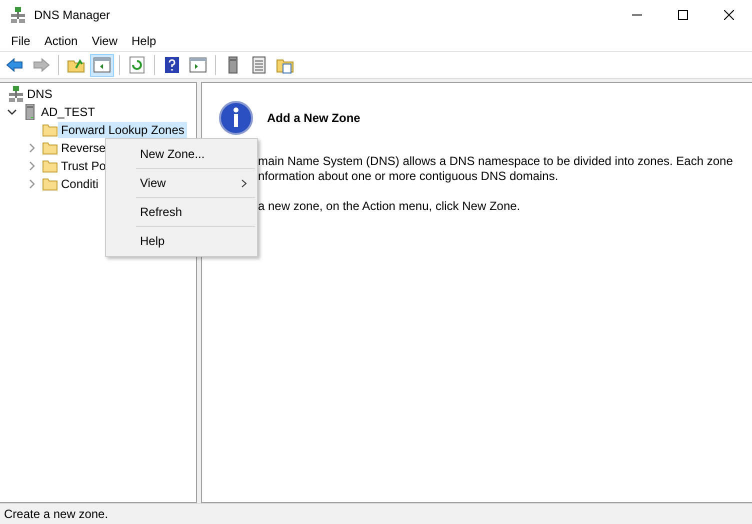 The width and height of the screenshot is (752, 524). Describe the element at coordinates (123, 130) in the screenshot. I see `tree-item: Forward Lookup Zones` at that location.